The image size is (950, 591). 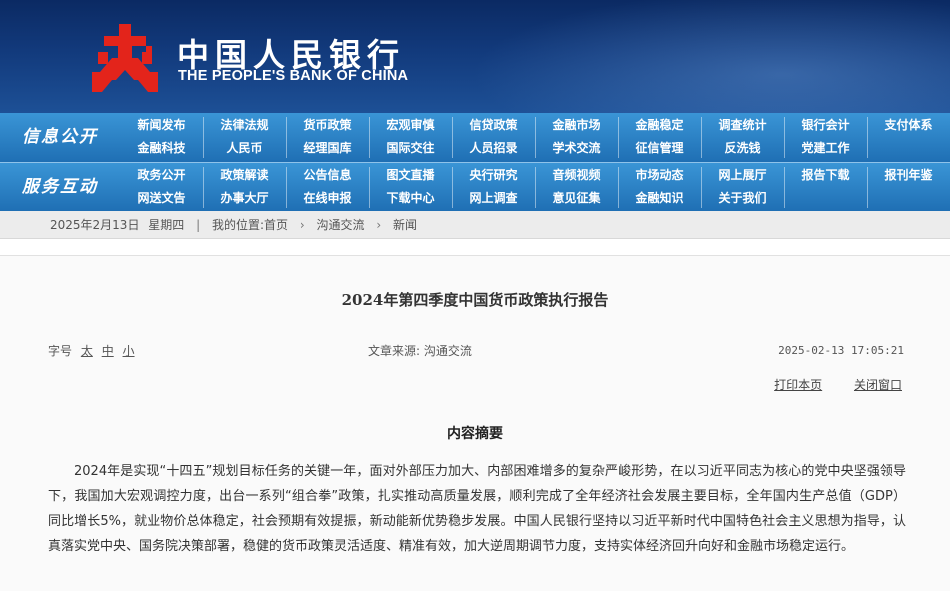 I want to click on nav-info-top-item-1: 法律法规, so click(x=244, y=125).